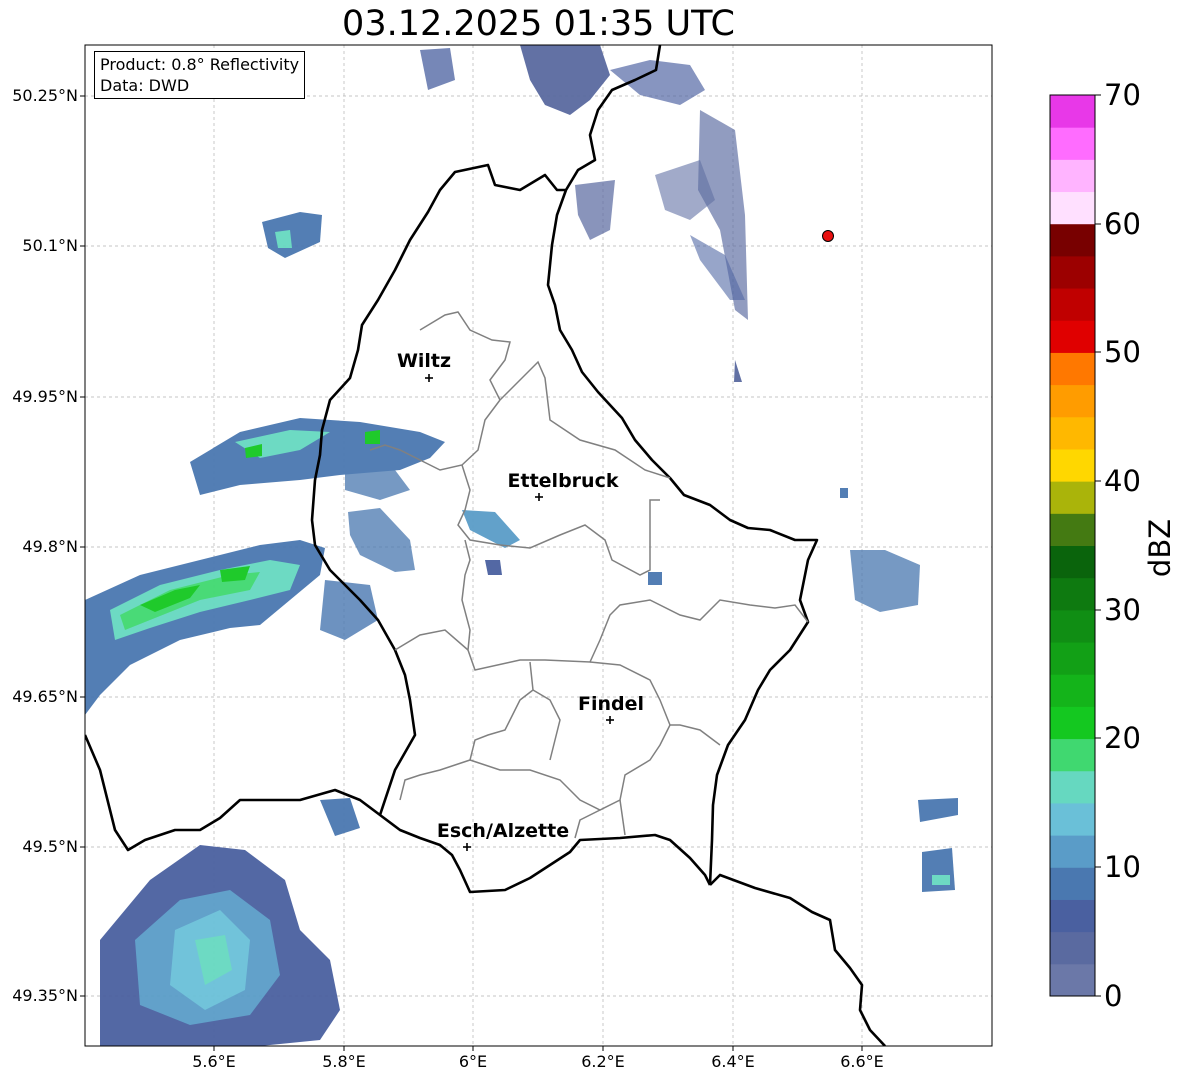  Describe the element at coordinates (1122, 224) in the screenshot. I see `colorbar-tick: 60` at that location.